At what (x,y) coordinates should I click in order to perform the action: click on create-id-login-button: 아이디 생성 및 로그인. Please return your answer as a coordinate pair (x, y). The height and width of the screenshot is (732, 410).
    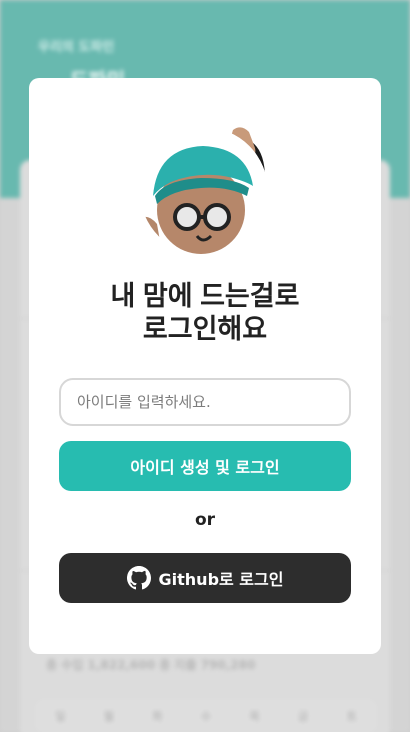
    Looking at the image, I should click on (205, 466).